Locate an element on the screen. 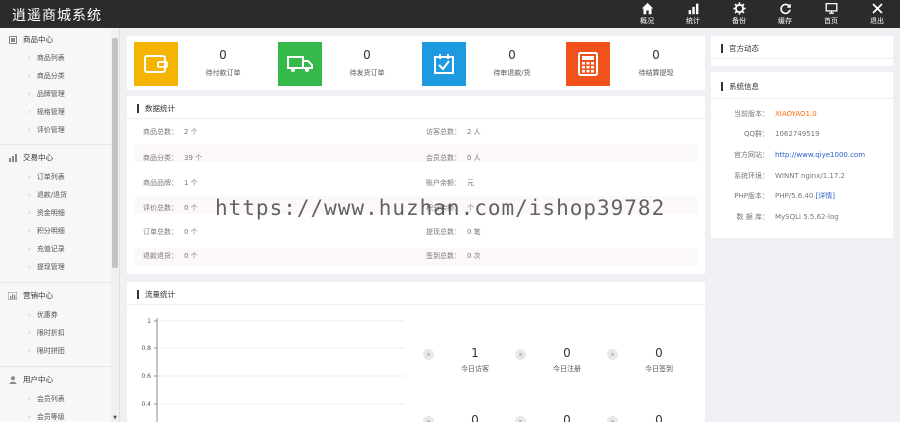 Image resolution: width=900 pixels, height=422 pixels. sidebar-item-recharge: 充值记录 is located at coordinates (46, 249).